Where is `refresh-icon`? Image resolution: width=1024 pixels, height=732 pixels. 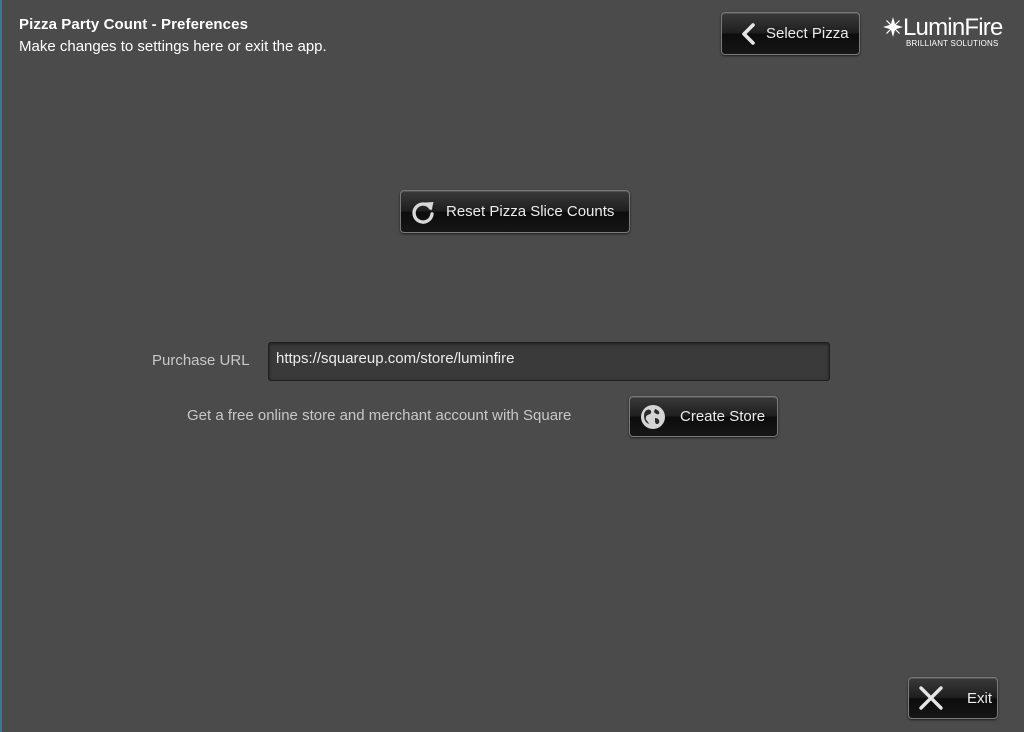 refresh-icon is located at coordinates (423, 212).